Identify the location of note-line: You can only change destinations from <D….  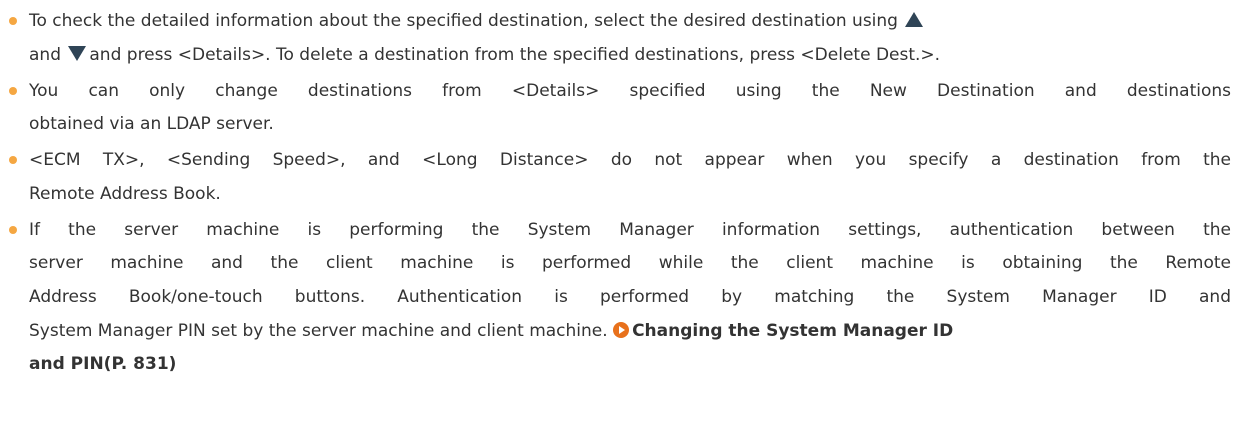
(630, 91).